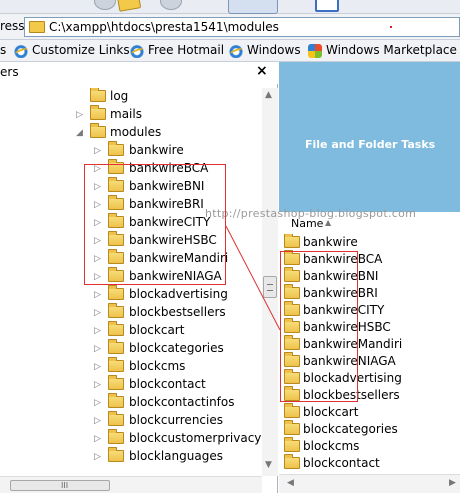 The height and width of the screenshot is (493, 460). I want to click on close-icon: ×, so click(262, 71).